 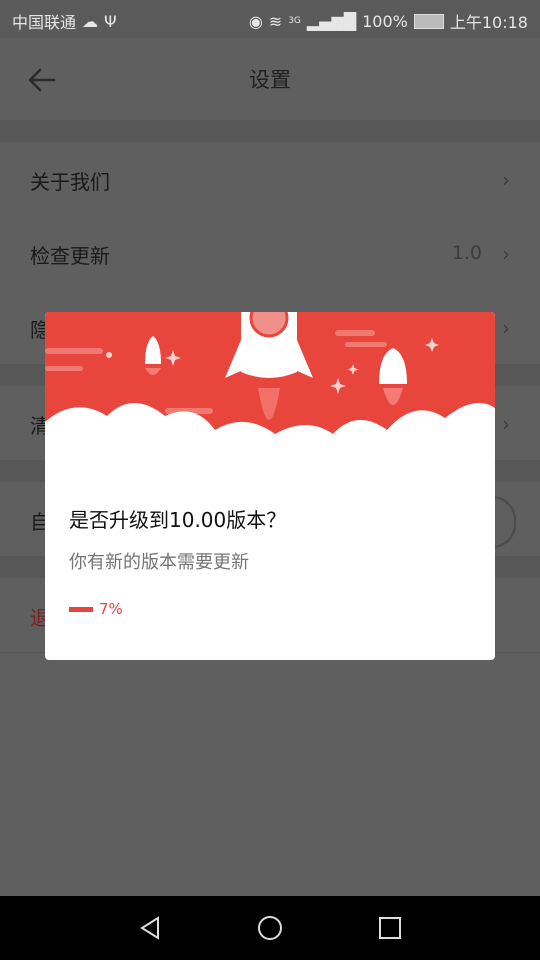 What do you see at coordinates (90, 21) in the screenshot?
I see `cloud-icon: ☁` at bounding box center [90, 21].